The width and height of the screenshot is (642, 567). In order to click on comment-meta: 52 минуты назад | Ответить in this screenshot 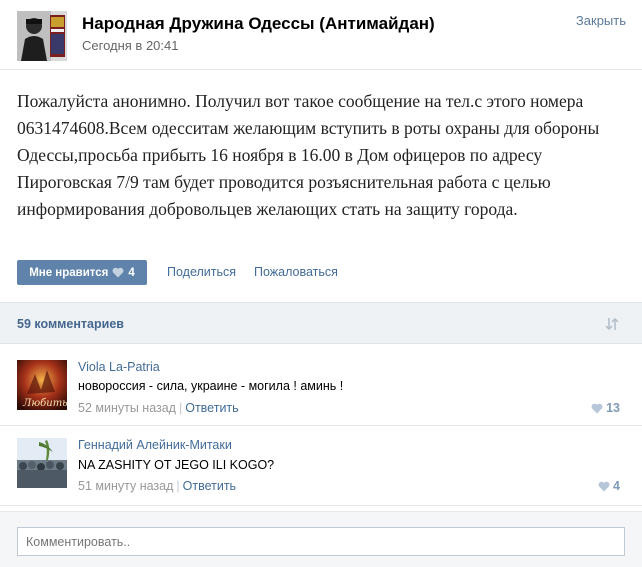, I will do `click(158, 408)`.